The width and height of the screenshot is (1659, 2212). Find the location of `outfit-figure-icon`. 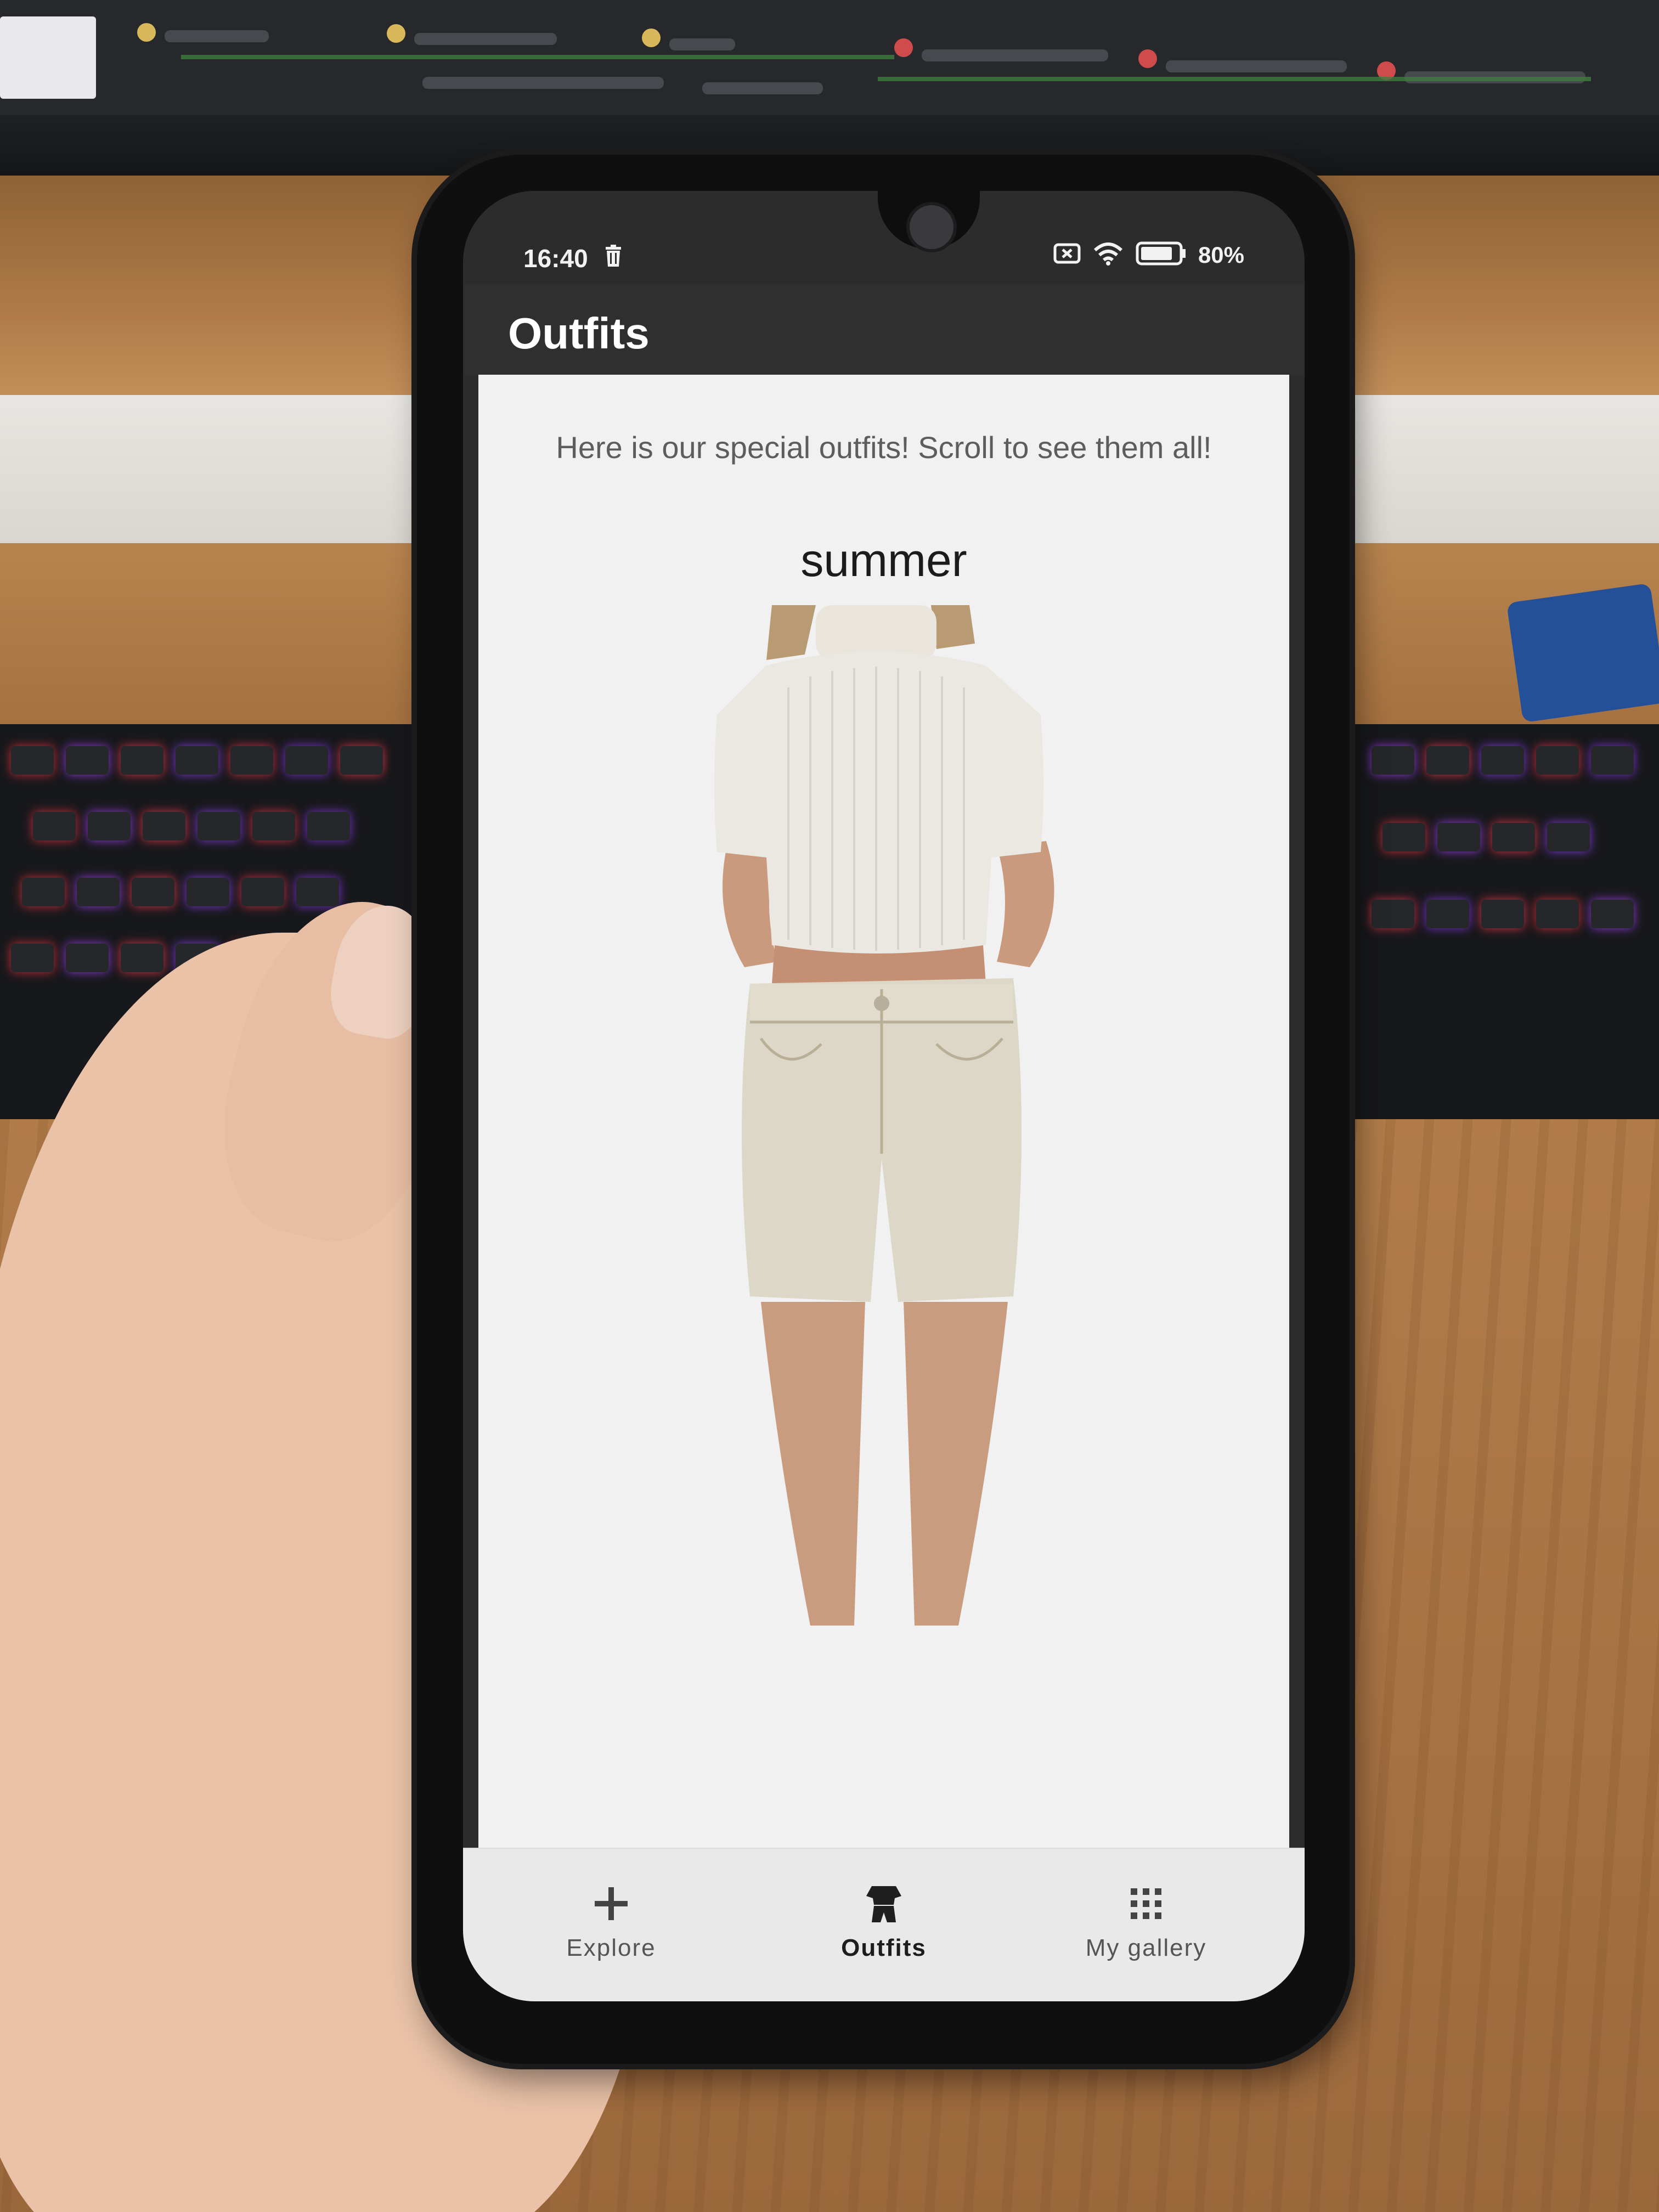

outfit-figure-icon is located at coordinates (884, 1115).